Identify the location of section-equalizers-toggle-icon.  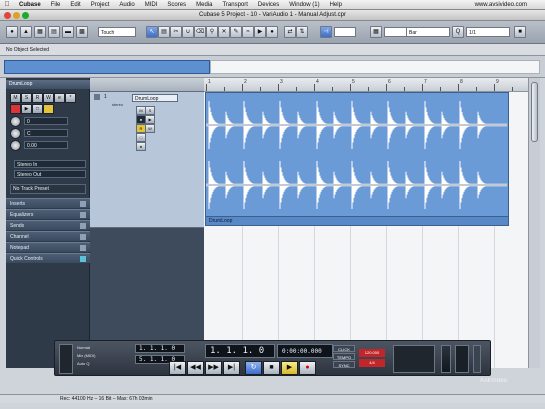
(83, 215).